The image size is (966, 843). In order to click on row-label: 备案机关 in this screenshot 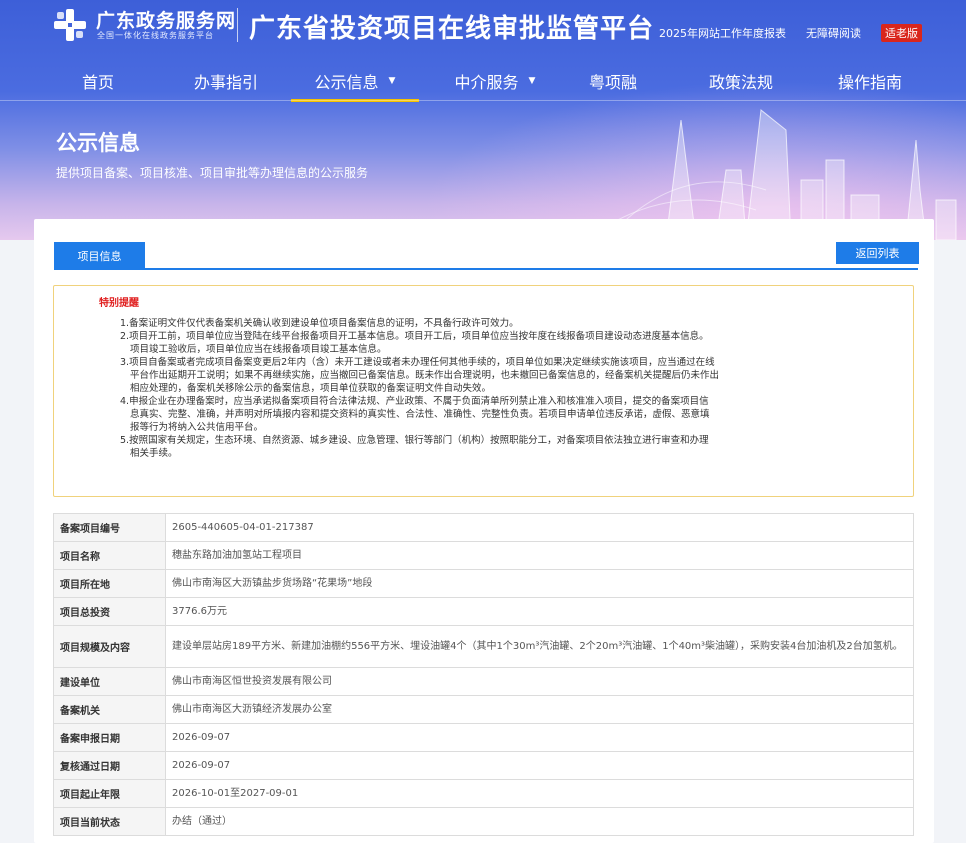, I will do `click(109, 709)`.